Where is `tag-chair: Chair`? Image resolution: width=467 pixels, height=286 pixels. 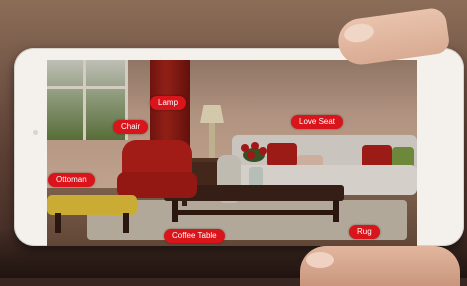 tag-chair: Chair is located at coordinates (131, 127).